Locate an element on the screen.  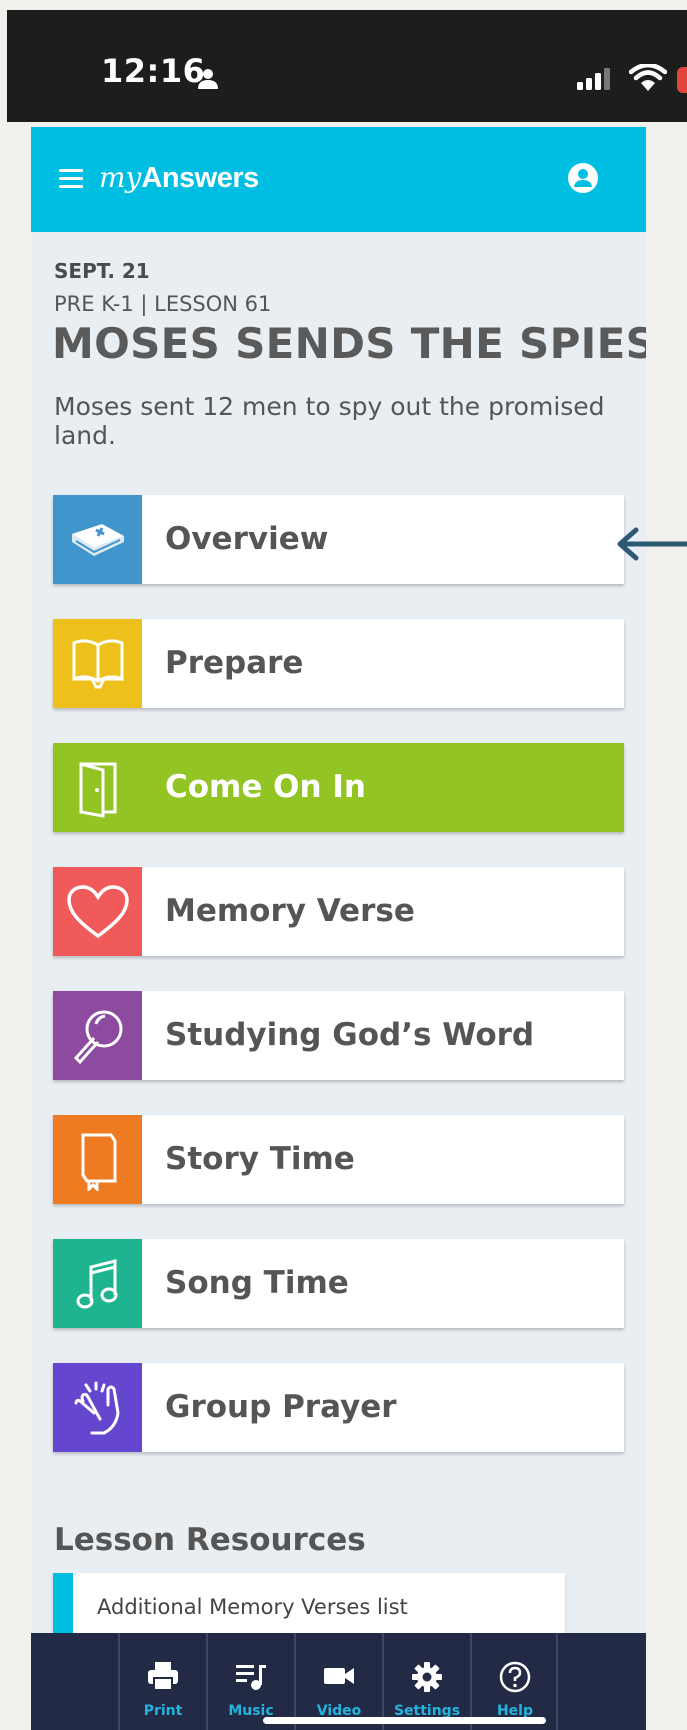
arrow-annotation-icon is located at coordinates (652, 544).